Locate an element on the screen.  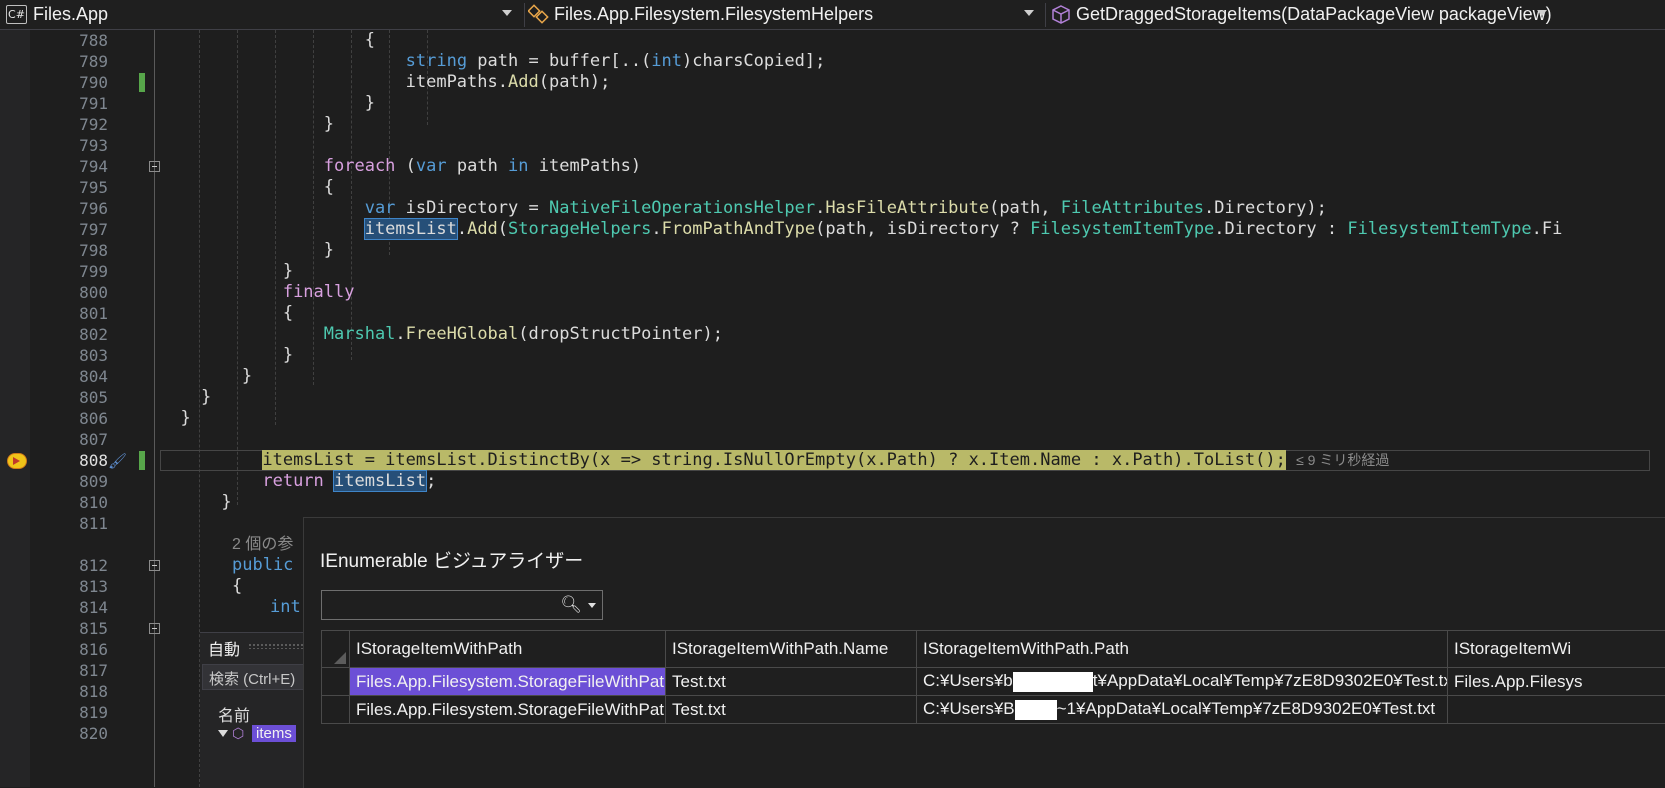
path-prefix: C:¥Users¥b is located at coordinates (968, 680).